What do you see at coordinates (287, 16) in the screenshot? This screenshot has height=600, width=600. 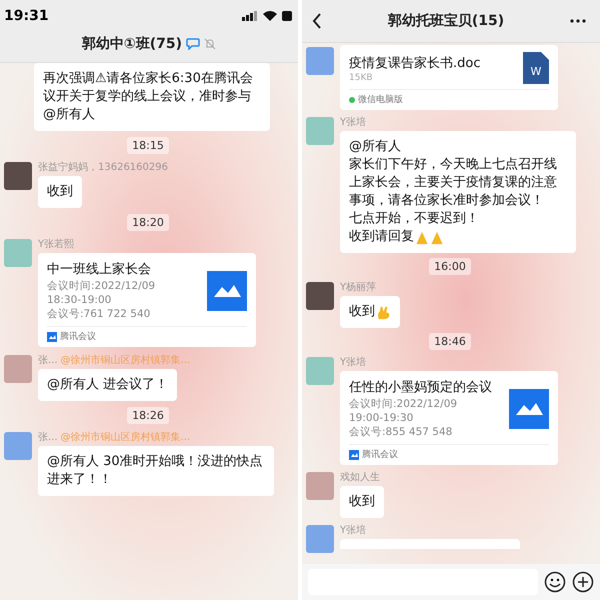 I see `battery-icon` at bounding box center [287, 16].